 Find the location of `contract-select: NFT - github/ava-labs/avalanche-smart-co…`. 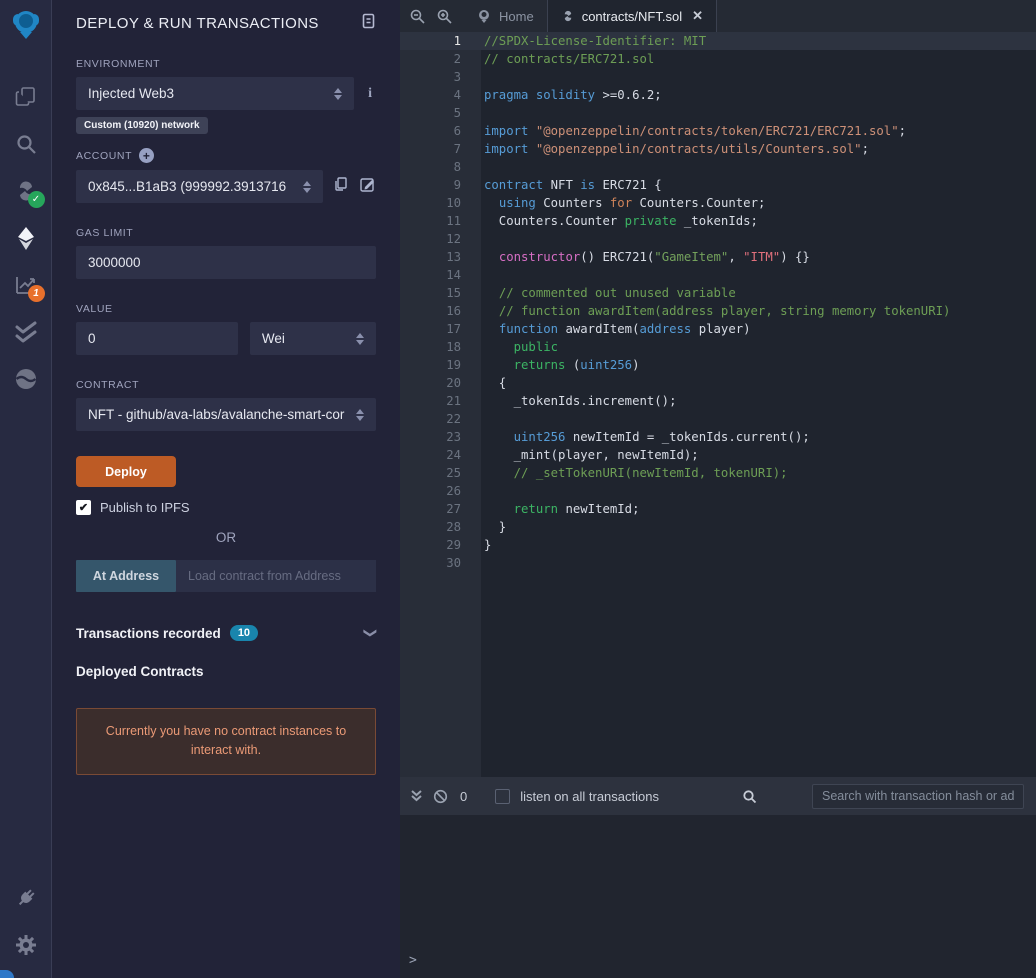

contract-select: NFT - github/ava-labs/avalanche-smart-co… is located at coordinates (226, 414).